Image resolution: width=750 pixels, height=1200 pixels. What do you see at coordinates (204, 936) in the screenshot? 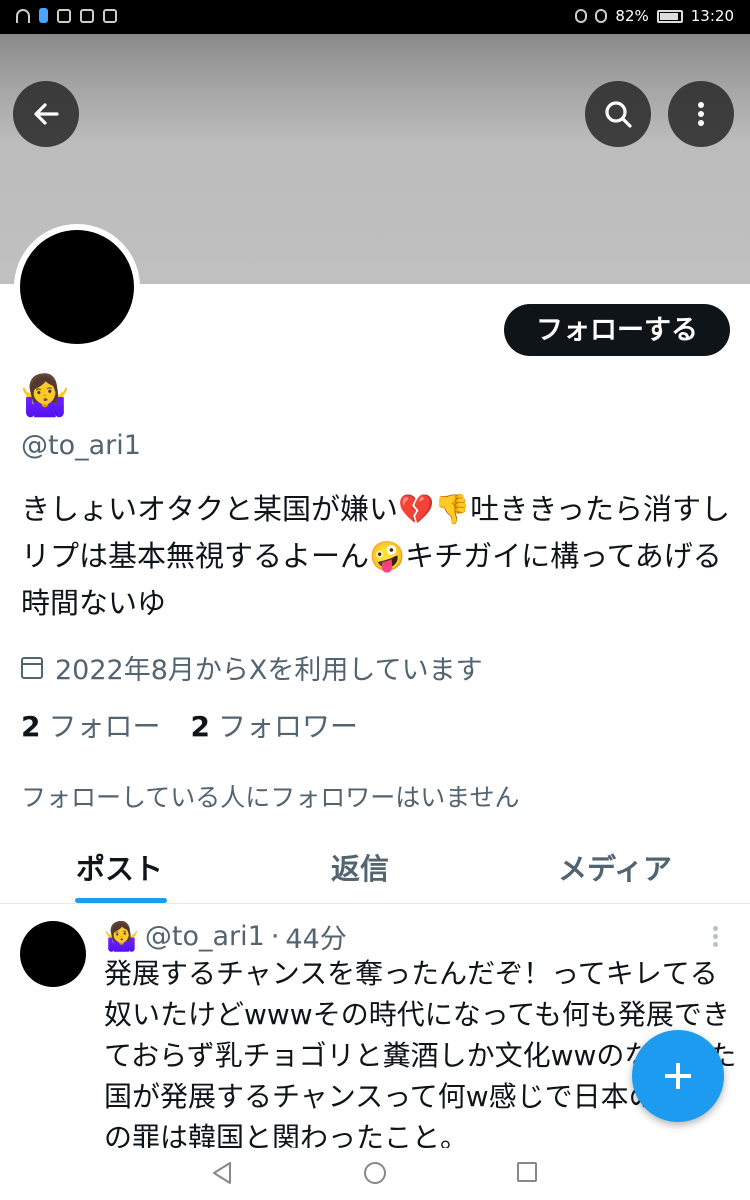
I see `post-author-handle: @to_ari1` at bounding box center [204, 936].